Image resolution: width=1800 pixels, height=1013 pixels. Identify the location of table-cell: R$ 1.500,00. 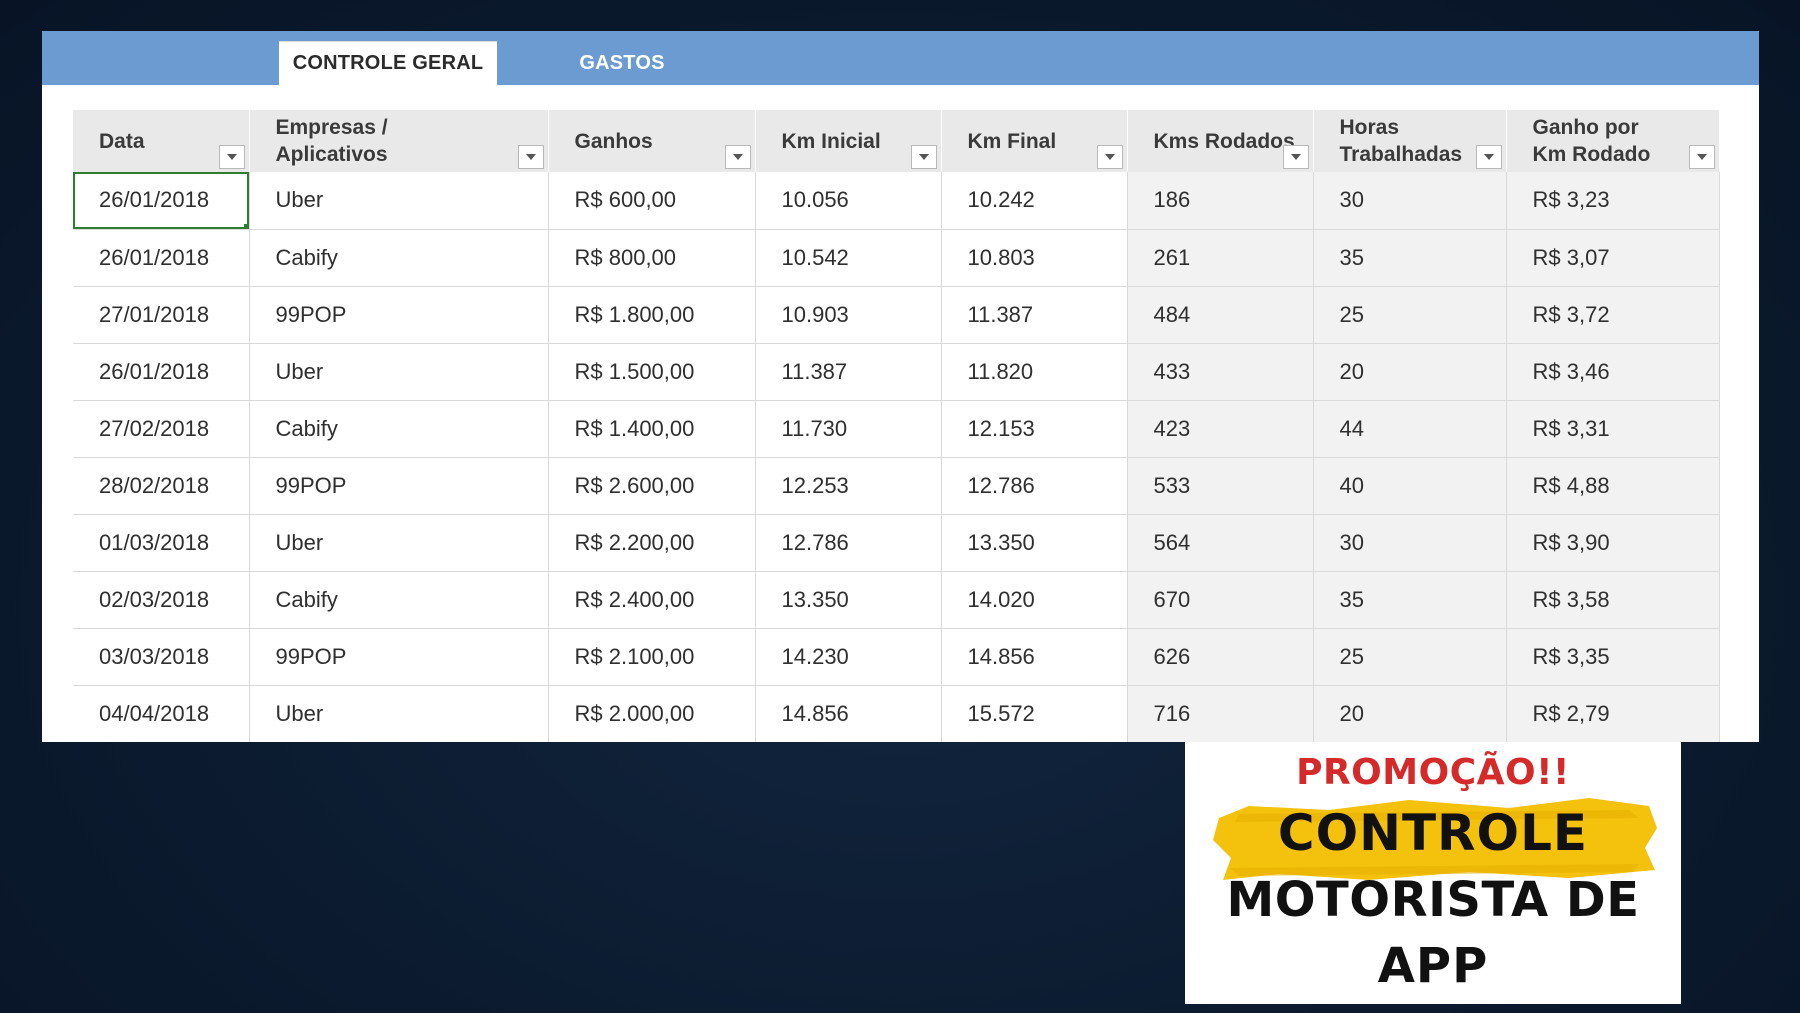
(652, 372).